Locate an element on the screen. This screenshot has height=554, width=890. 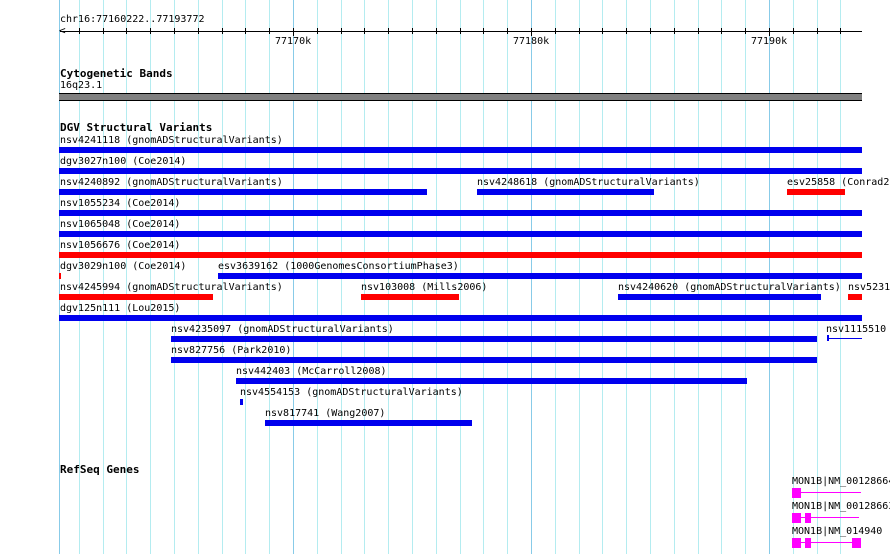
gene-label: MON1B|NM_00128663 is located at coordinates (841, 506).